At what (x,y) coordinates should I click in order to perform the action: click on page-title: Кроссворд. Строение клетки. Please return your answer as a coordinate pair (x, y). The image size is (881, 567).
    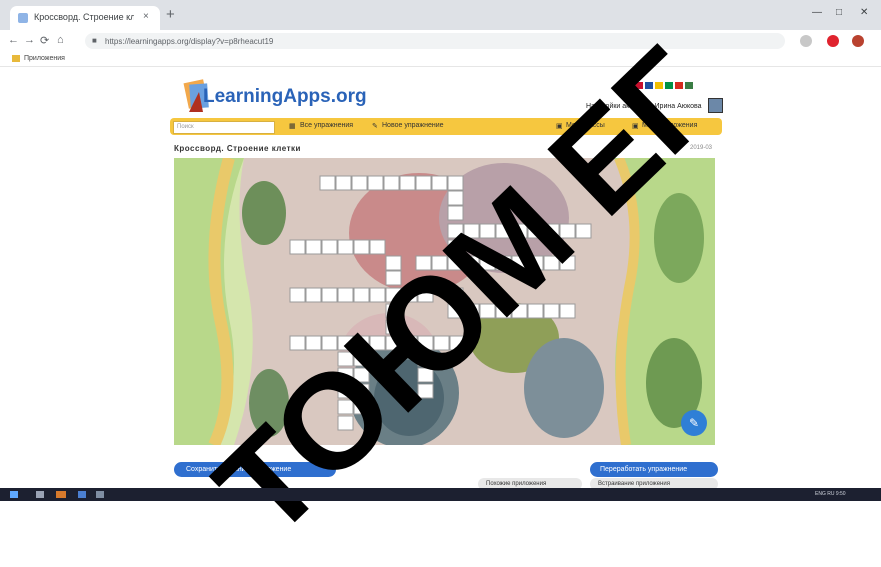
    Looking at the image, I should click on (237, 148).